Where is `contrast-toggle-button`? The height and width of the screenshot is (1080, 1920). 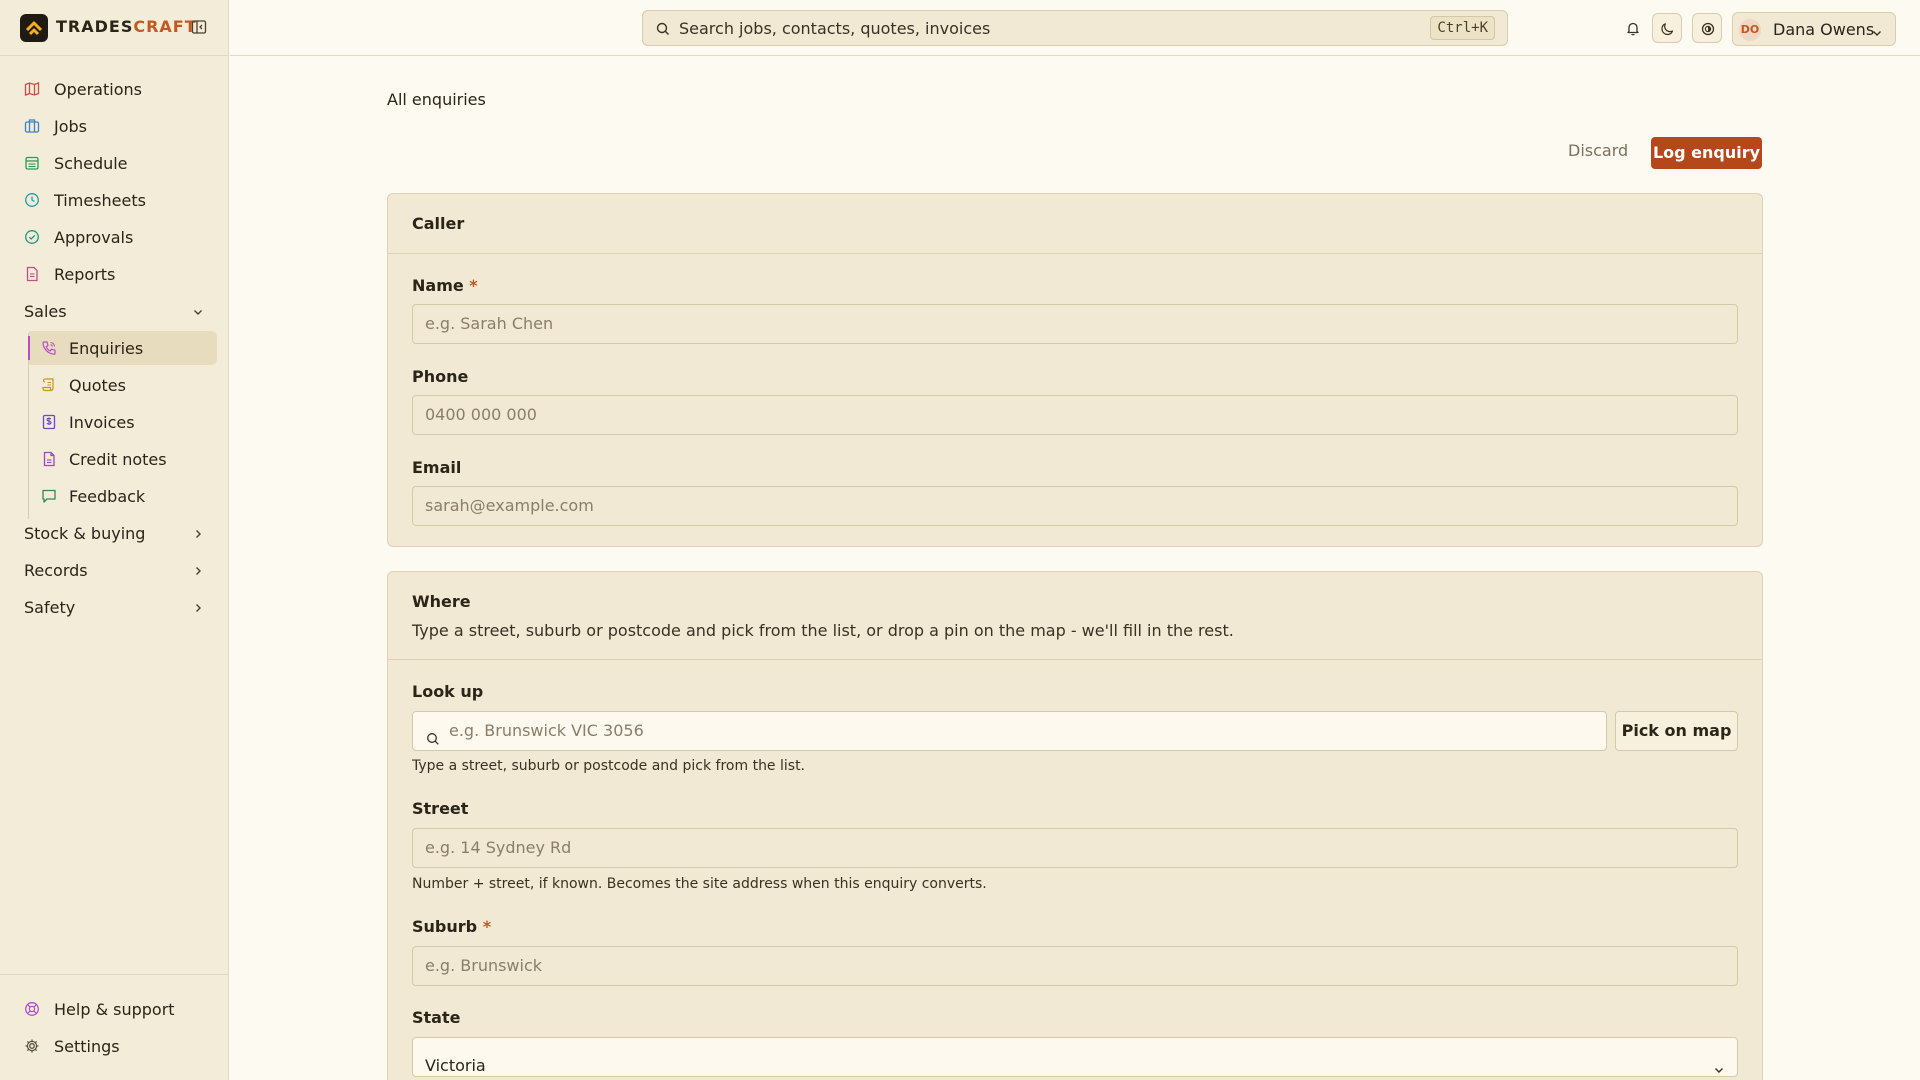 contrast-toggle-button is located at coordinates (1707, 28).